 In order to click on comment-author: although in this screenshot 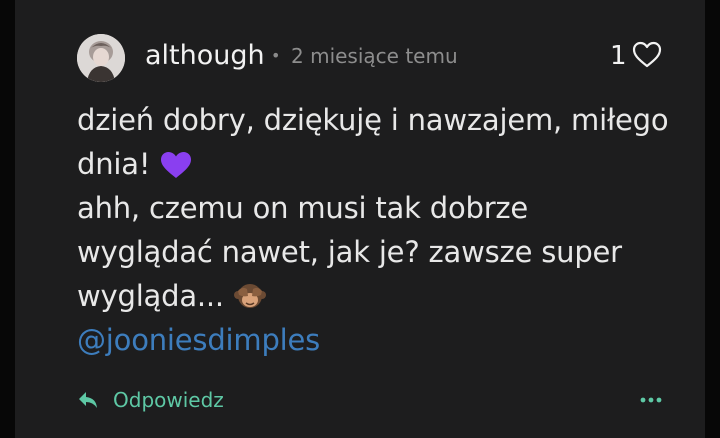, I will do `click(205, 56)`.